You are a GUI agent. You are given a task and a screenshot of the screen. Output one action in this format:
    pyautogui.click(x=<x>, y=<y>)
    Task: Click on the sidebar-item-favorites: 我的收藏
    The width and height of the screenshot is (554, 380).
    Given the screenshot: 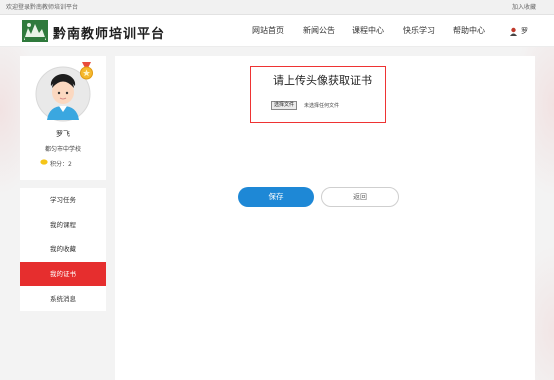 What is the action you would take?
    pyautogui.click(x=63, y=249)
    